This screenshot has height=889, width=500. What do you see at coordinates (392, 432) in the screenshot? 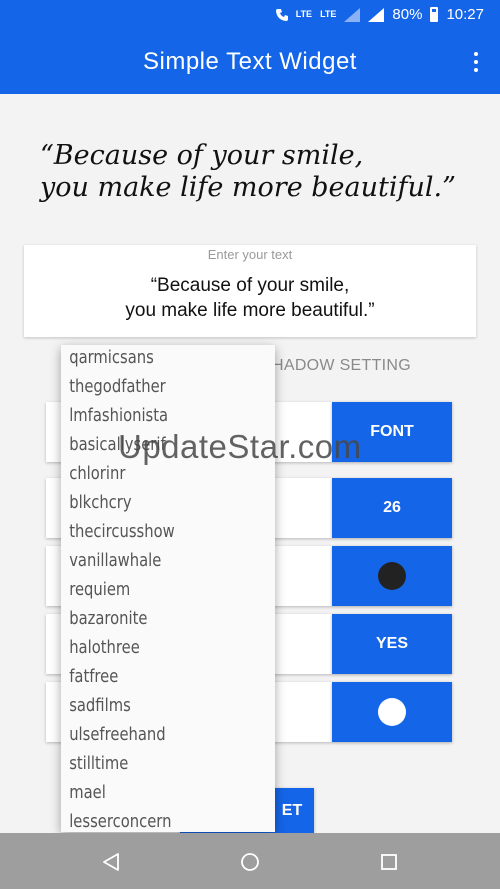
I see `font-button: FONT` at bounding box center [392, 432].